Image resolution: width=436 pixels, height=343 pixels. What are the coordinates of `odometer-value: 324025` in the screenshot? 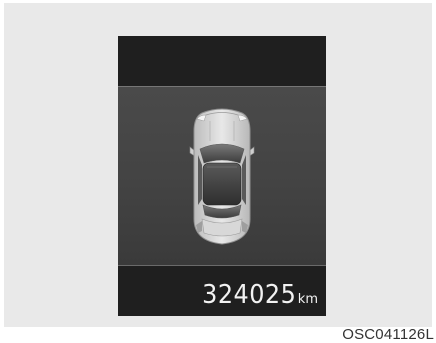 It's located at (248, 295).